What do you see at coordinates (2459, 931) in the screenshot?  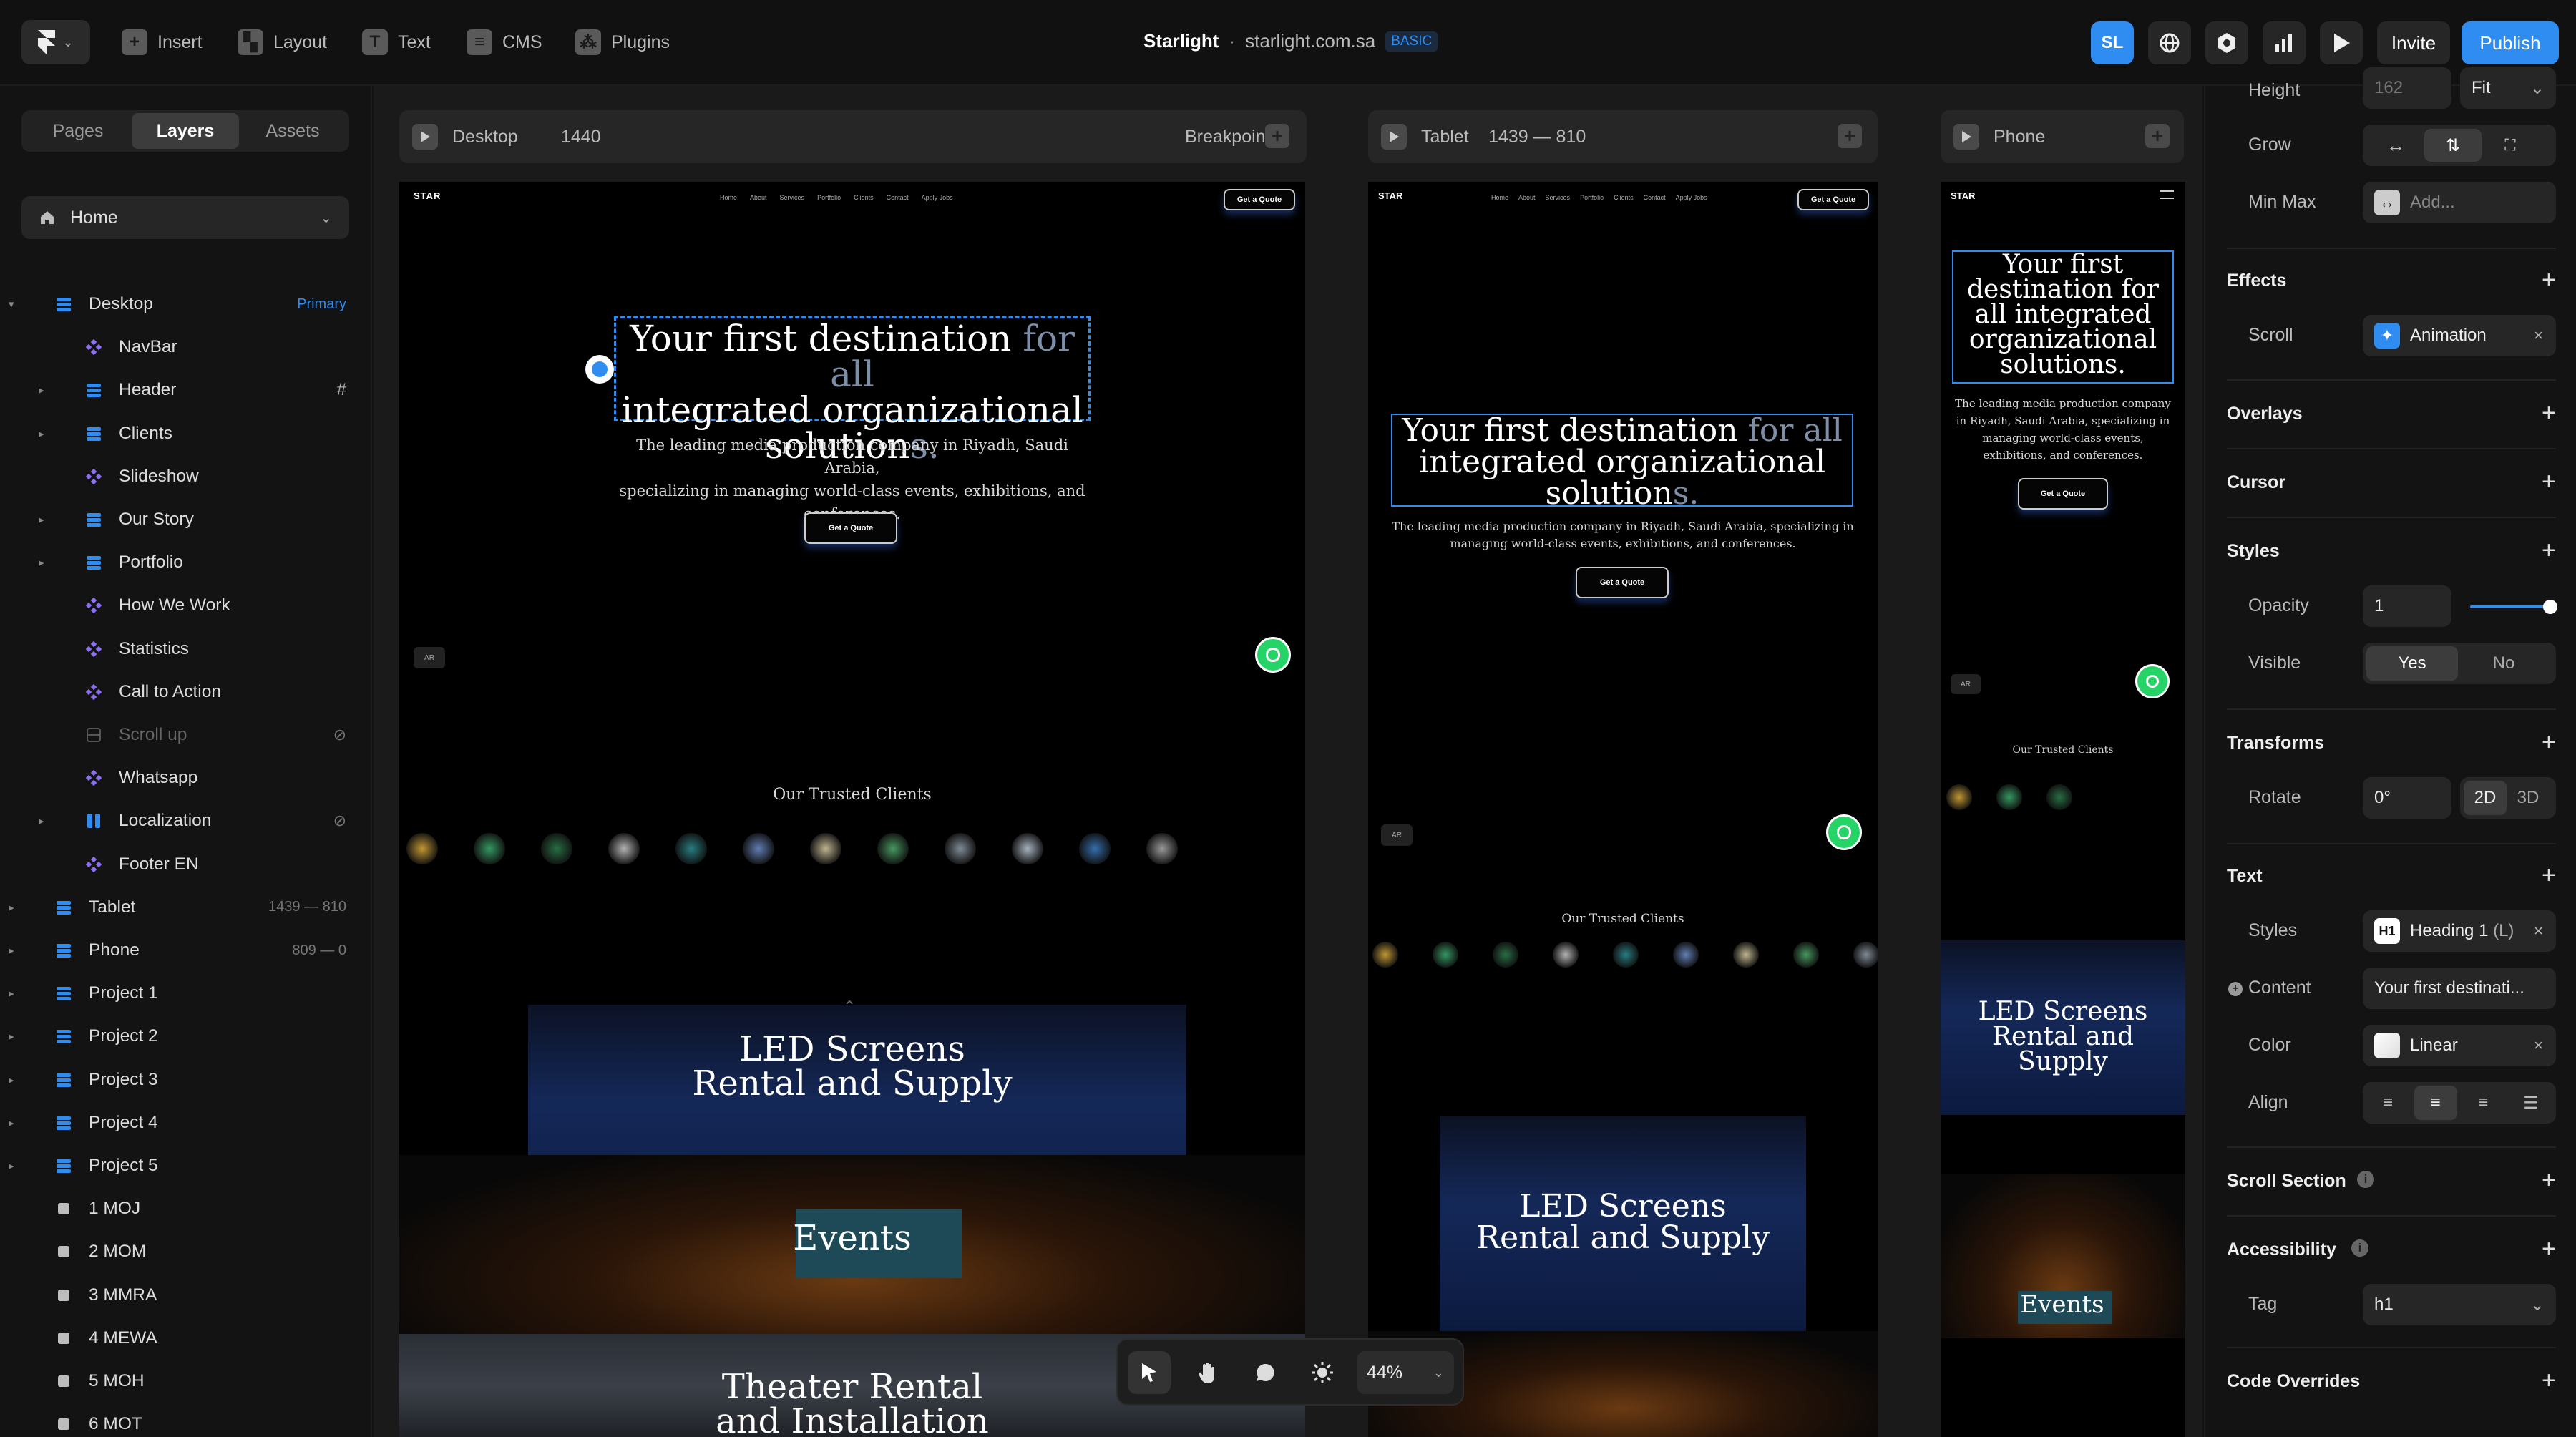 I see `text-style-field: H1 Heading 1 (L) ×` at bounding box center [2459, 931].